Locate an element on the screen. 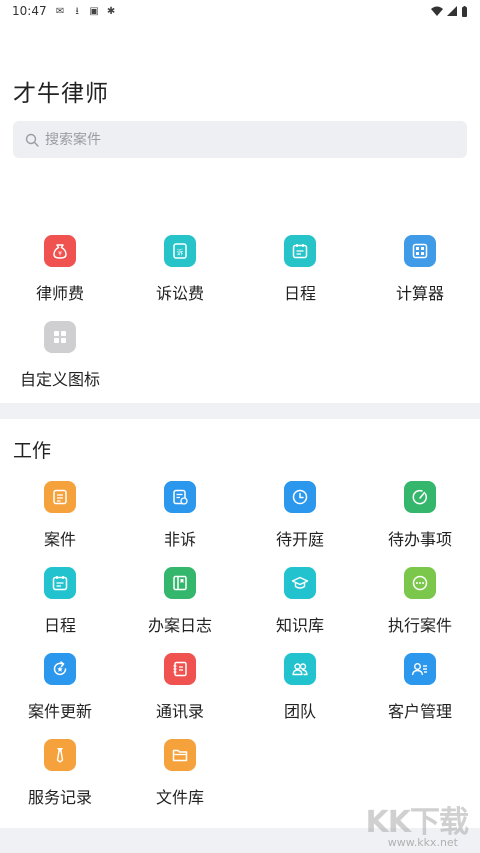  tool-schedule: 日程 is located at coordinates (300, 275).